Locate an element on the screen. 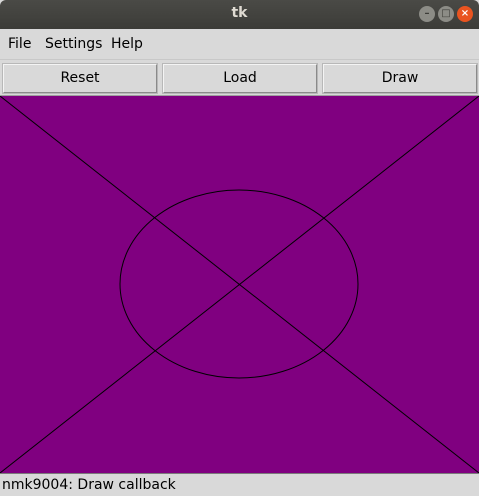  title-bar: tk – □ × is located at coordinates (239, 14).